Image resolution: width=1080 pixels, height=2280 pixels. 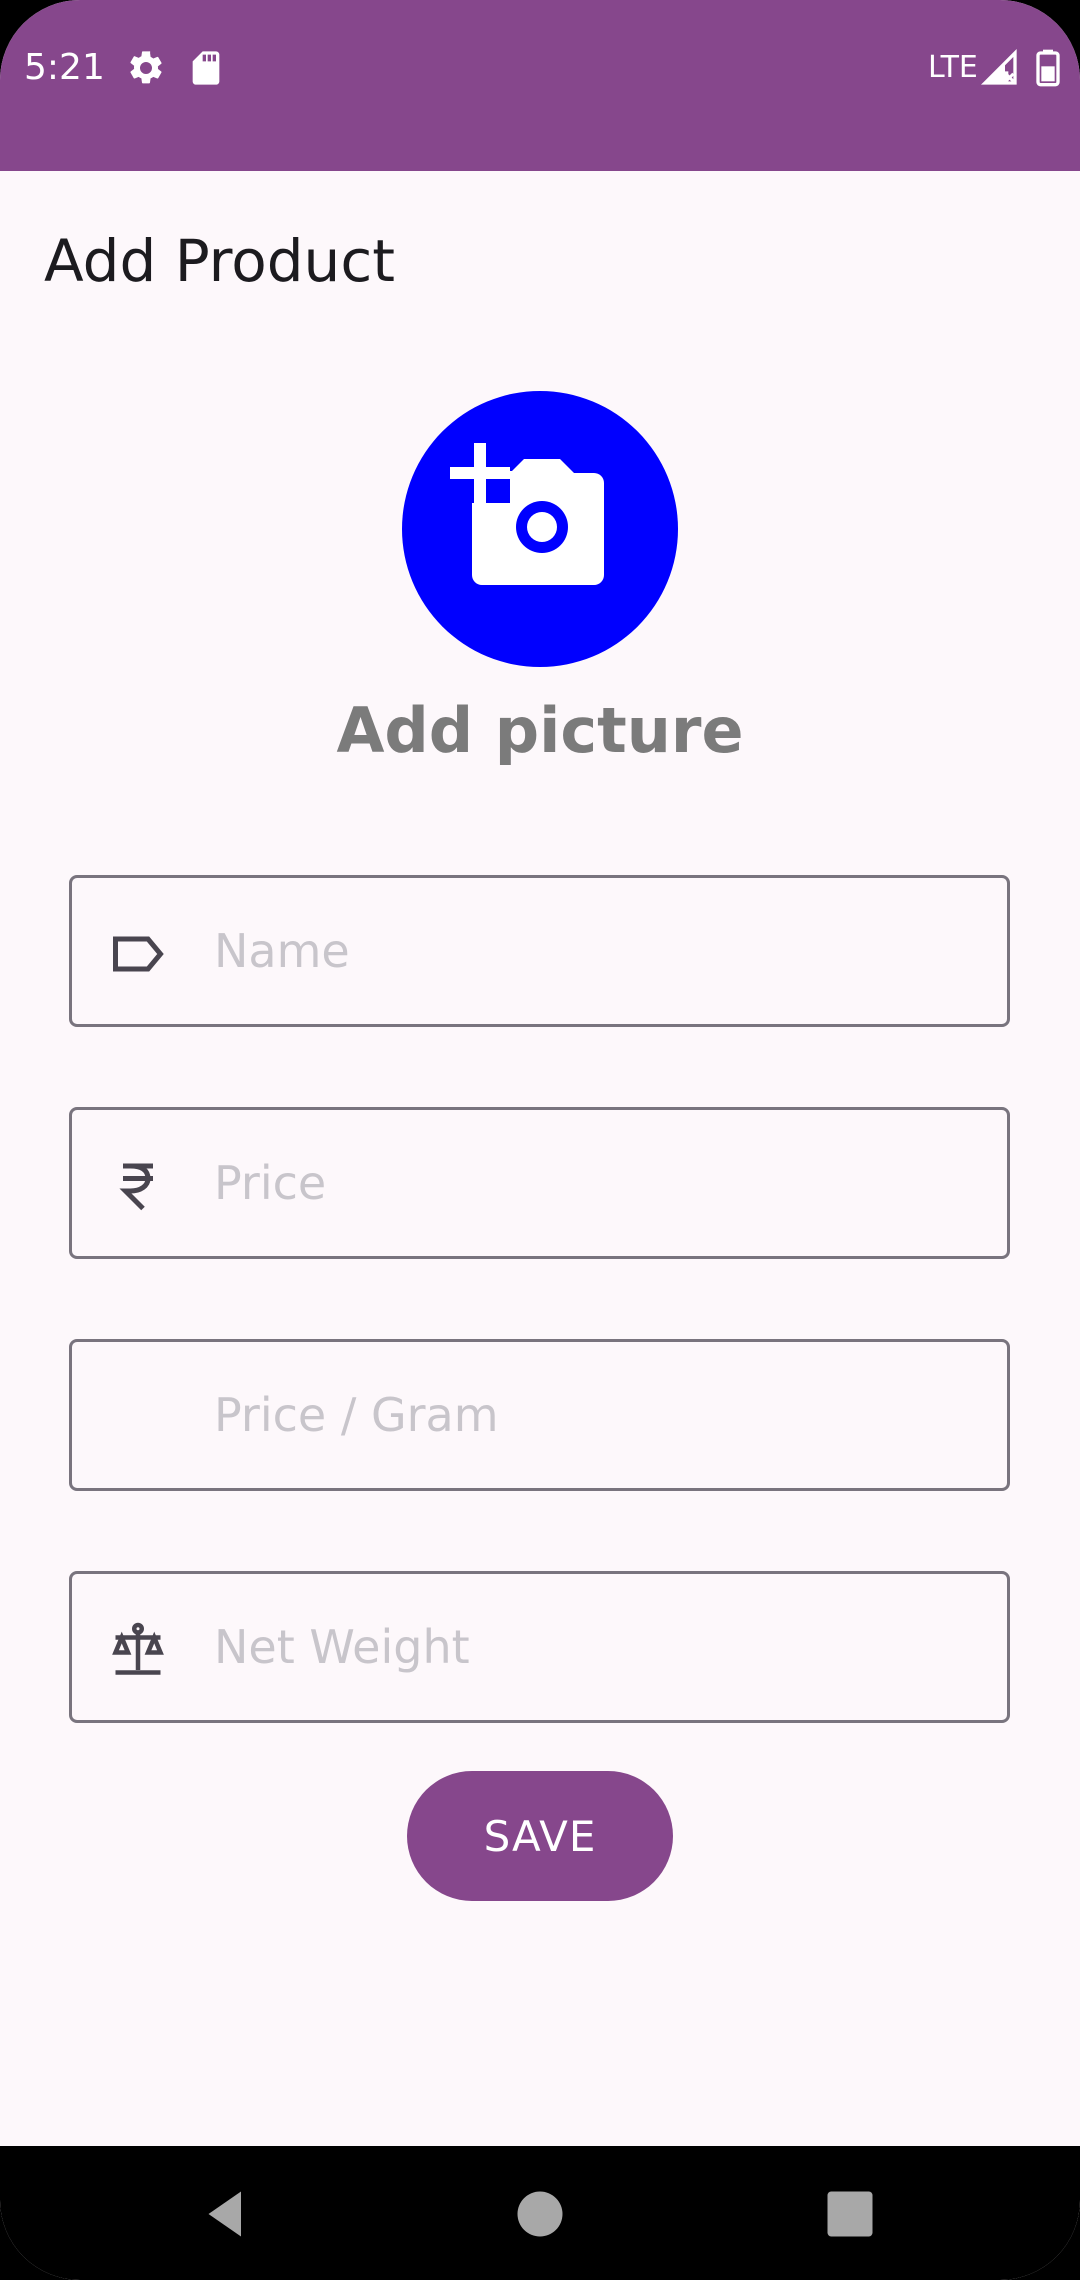 What do you see at coordinates (226, 2214) in the screenshot?
I see `back-icon` at bounding box center [226, 2214].